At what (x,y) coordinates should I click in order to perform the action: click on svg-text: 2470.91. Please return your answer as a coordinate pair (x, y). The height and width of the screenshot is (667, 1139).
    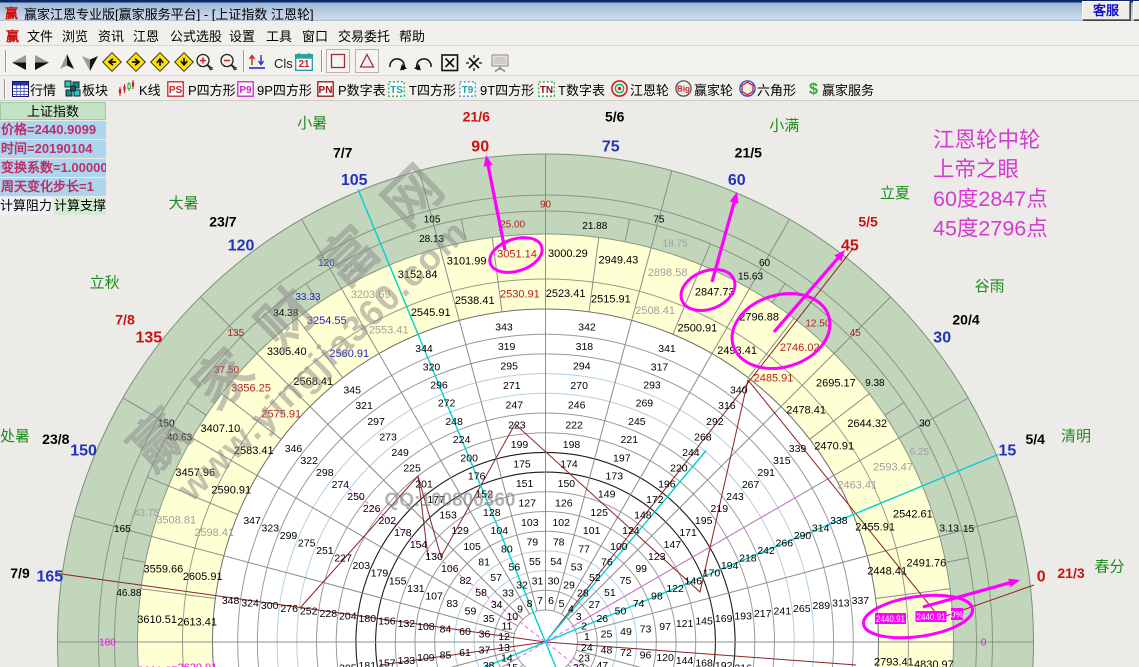
    Looking at the image, I should click on (834, 446).